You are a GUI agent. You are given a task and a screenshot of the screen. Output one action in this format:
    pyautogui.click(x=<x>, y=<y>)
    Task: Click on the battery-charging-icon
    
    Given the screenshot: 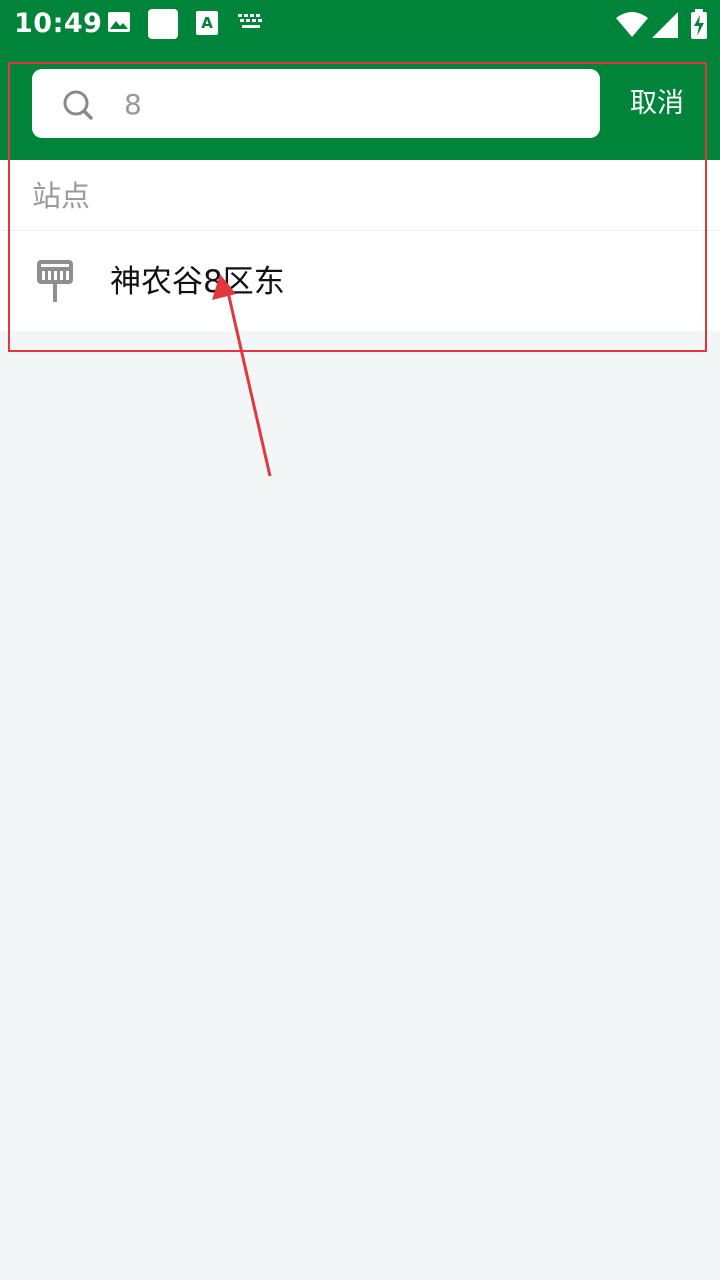 What is the action you would take?
    pyautogui.click(x=699, y=24)
    